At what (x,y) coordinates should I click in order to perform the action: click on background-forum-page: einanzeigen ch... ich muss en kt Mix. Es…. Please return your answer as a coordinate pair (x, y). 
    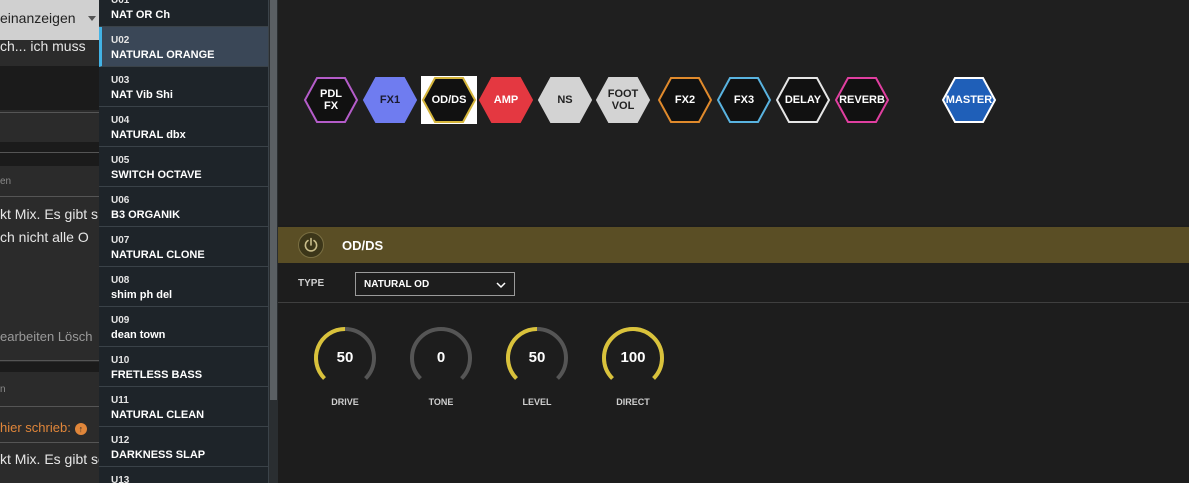
    Looking at the image, I should click on (50, 241).